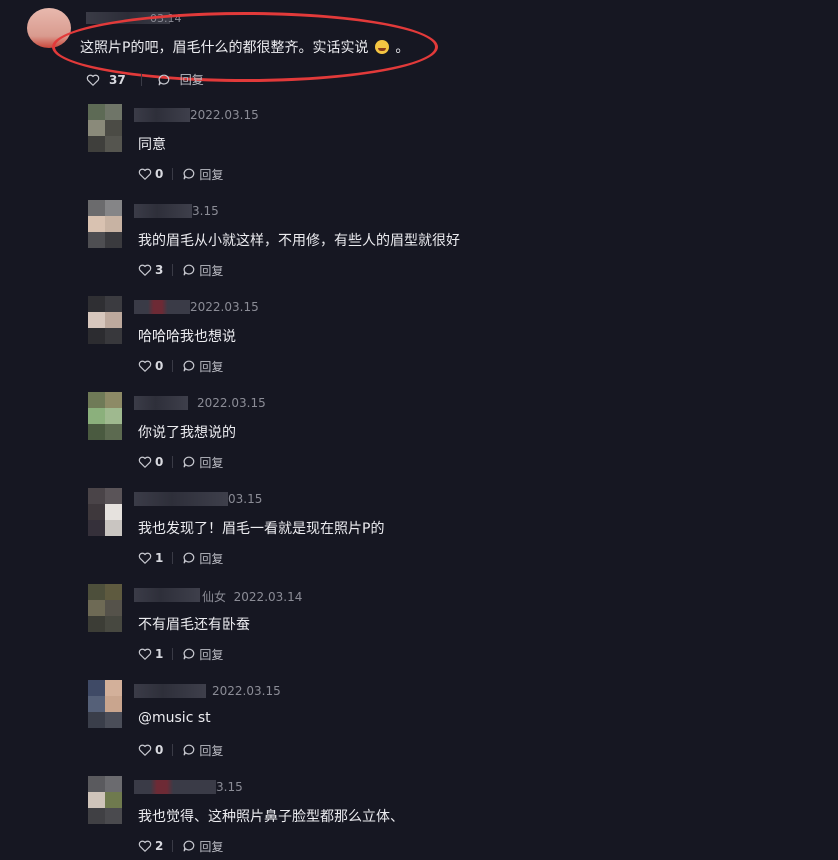 The image size is (838, 860). Describe the element at coordinates (419, 536) in the screenshot. I see `reply-item: 03.15 我也发现了！眉毛一看就是现在照片P的 1 回复` at that location.